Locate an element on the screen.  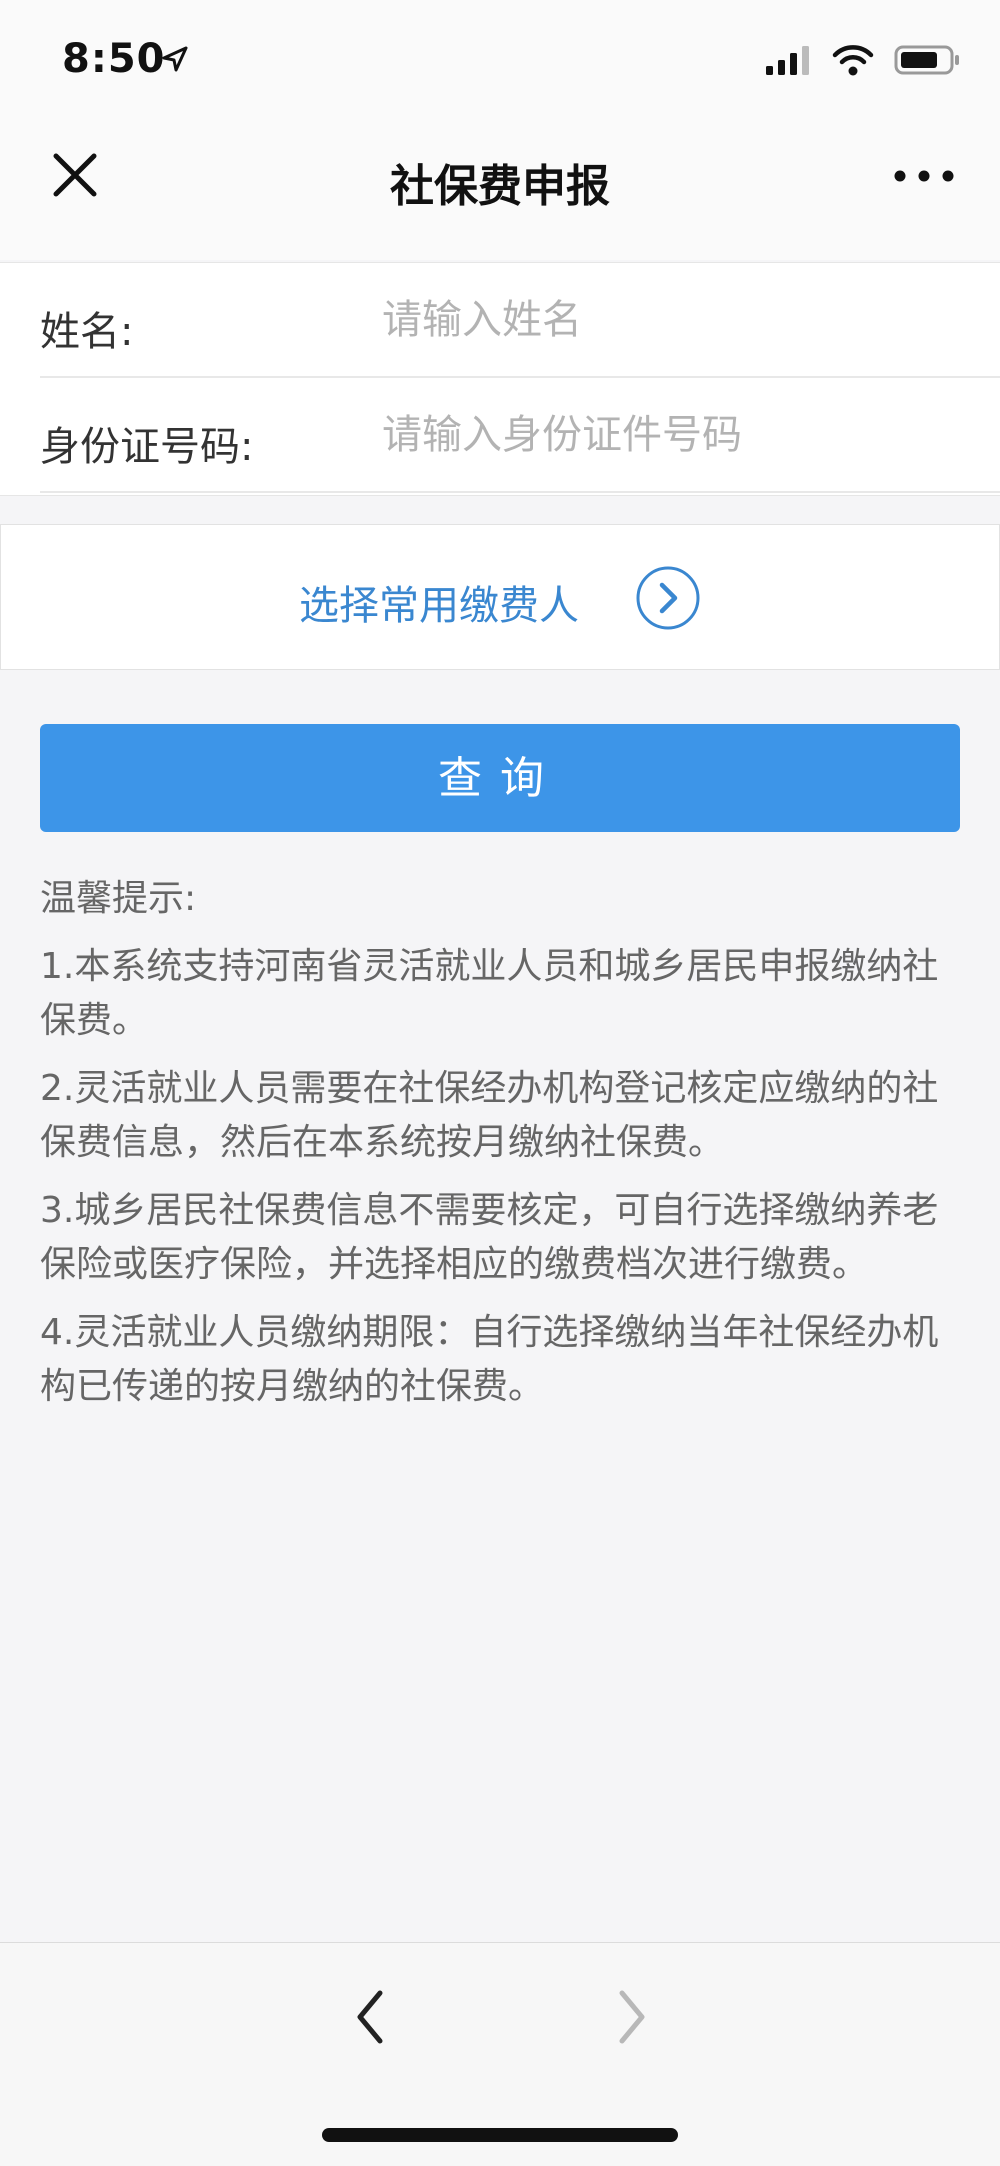
id-row: 身份证号码: is located at coordinates (520, 435).